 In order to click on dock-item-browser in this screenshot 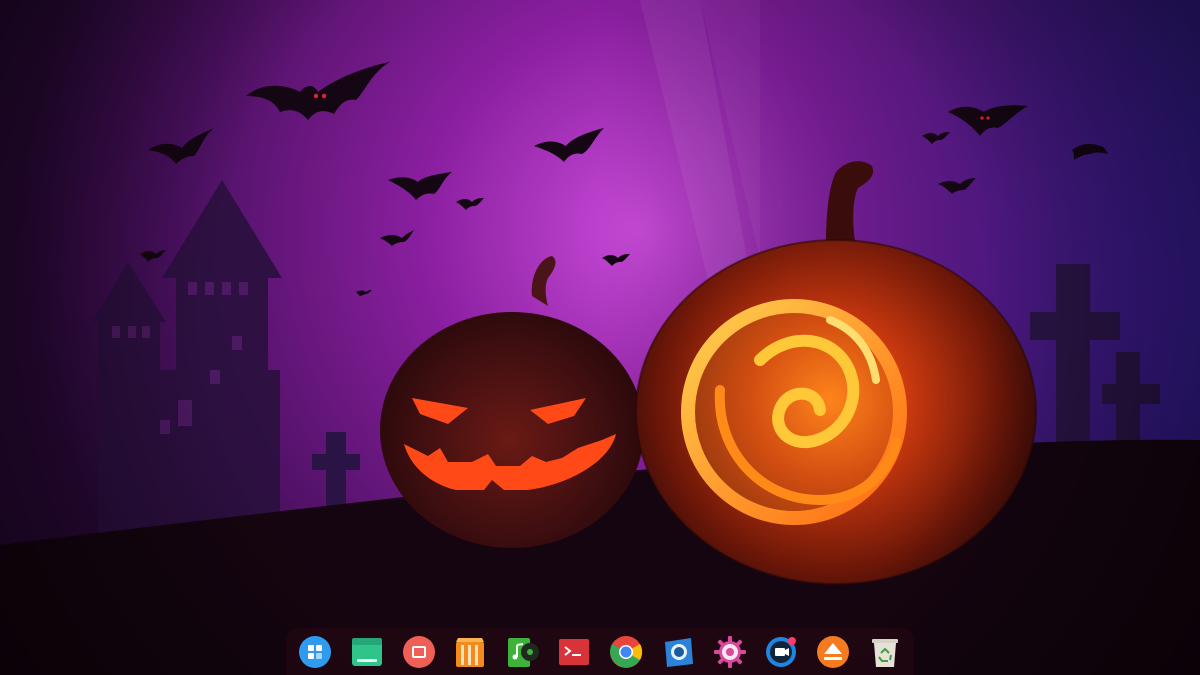, I will do `click(626, 652)`.